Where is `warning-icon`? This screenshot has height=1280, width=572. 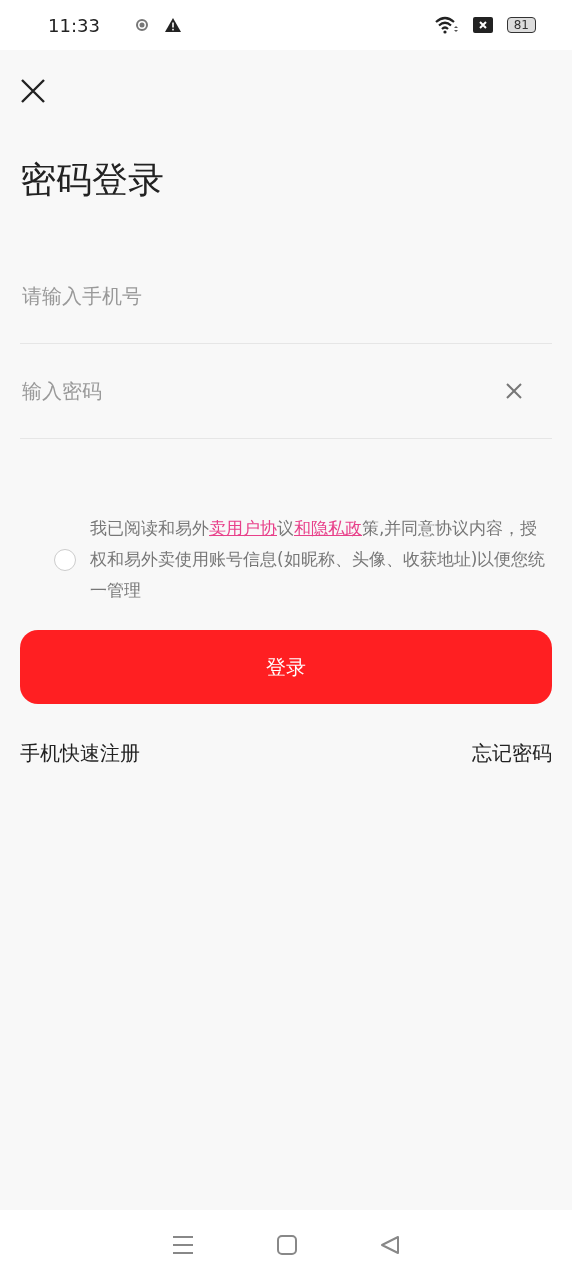
warning-icon is located at coordinates (172, 25).